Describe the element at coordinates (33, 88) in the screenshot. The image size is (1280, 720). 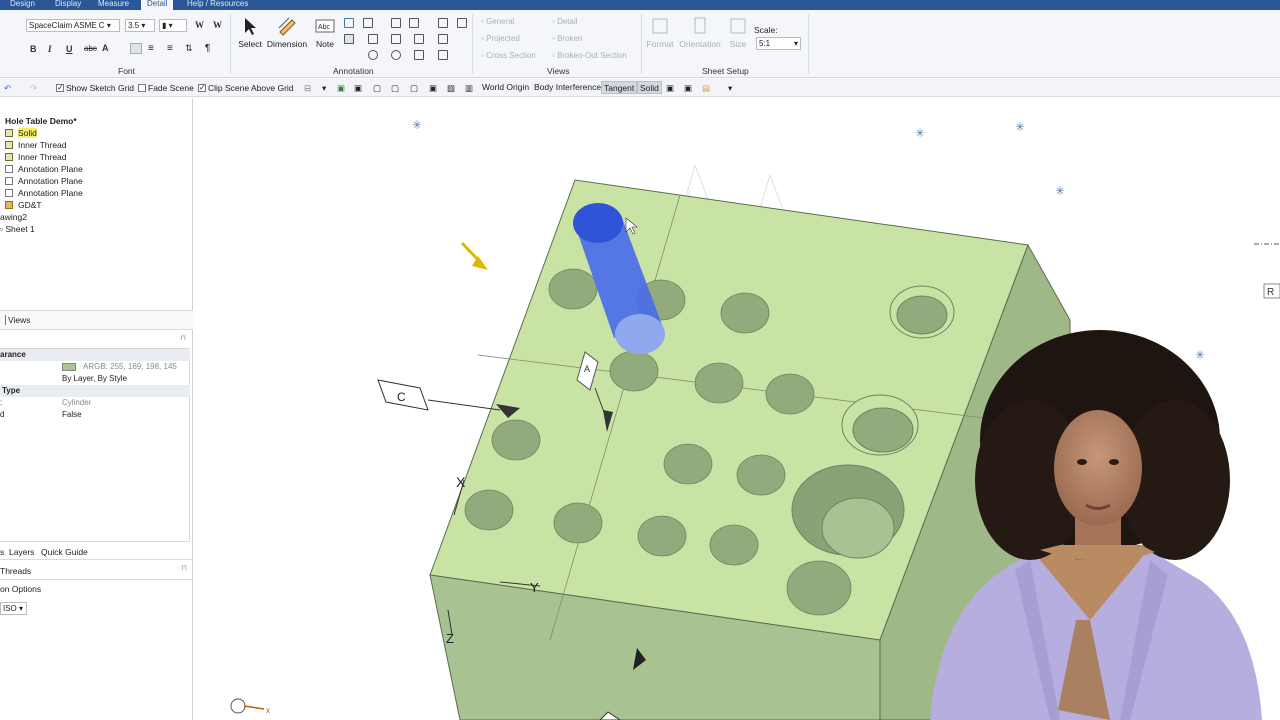
I see `redo-icon: ↷` at that location.